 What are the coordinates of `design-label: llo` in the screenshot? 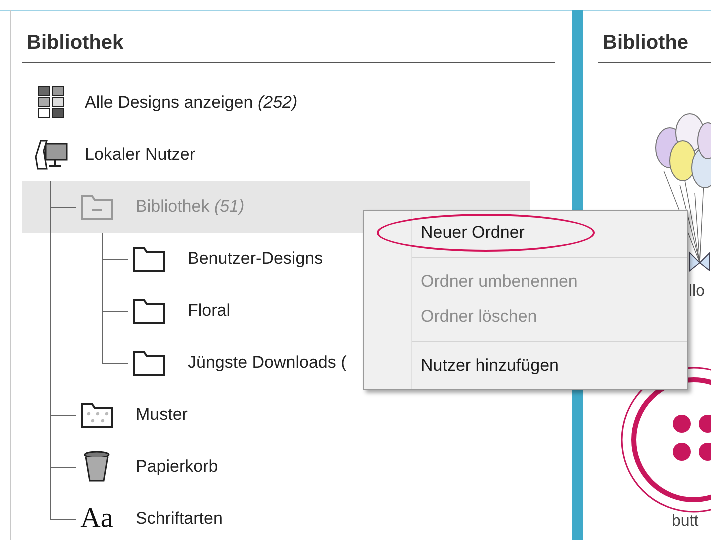 It's located at (697, 291).